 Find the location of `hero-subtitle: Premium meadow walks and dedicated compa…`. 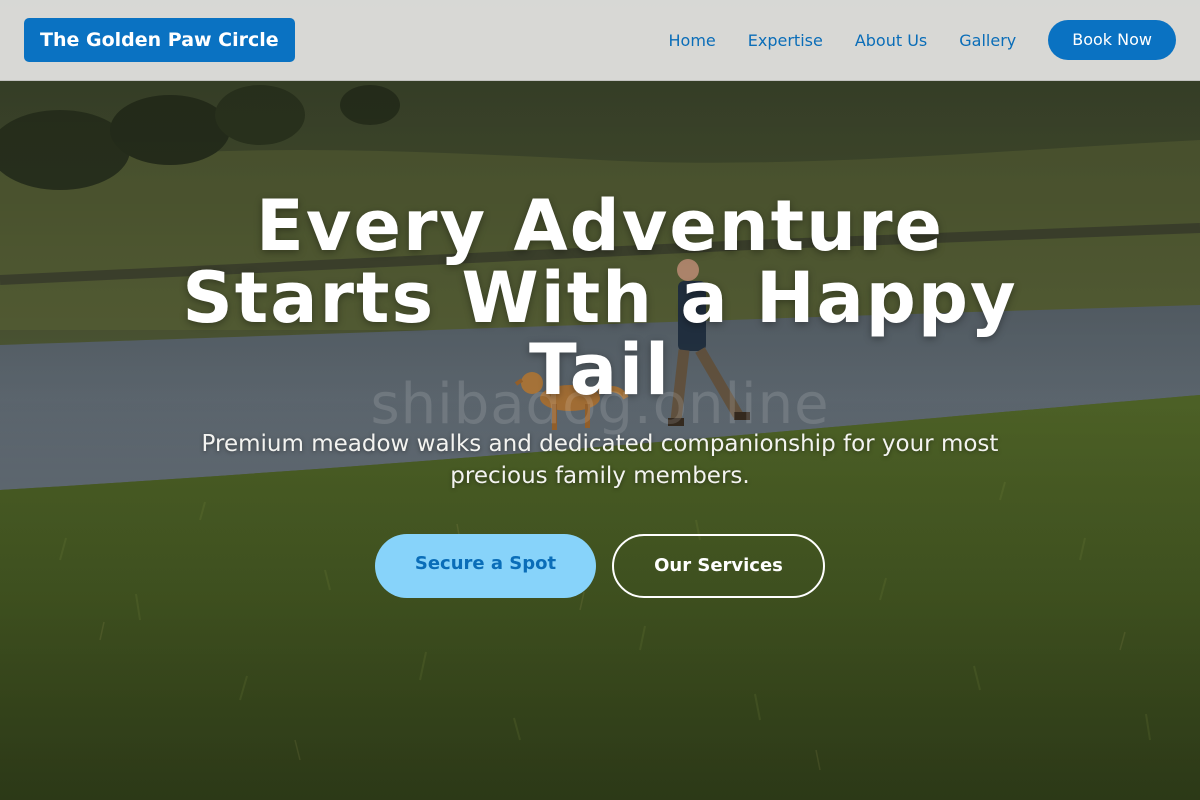

hero-subtitle: Premium meadow walks and dedicated compa… is located at coordinates (600, 460).